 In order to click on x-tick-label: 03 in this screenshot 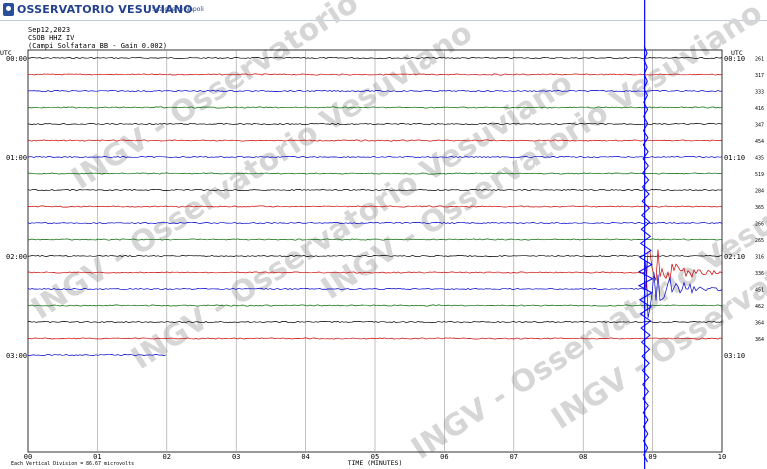, I will do `click(236, 457)`.